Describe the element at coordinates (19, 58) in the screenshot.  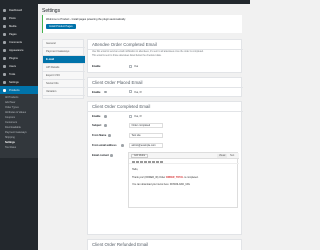
I see `sidebar-item-plugins: Plugins` at that location.